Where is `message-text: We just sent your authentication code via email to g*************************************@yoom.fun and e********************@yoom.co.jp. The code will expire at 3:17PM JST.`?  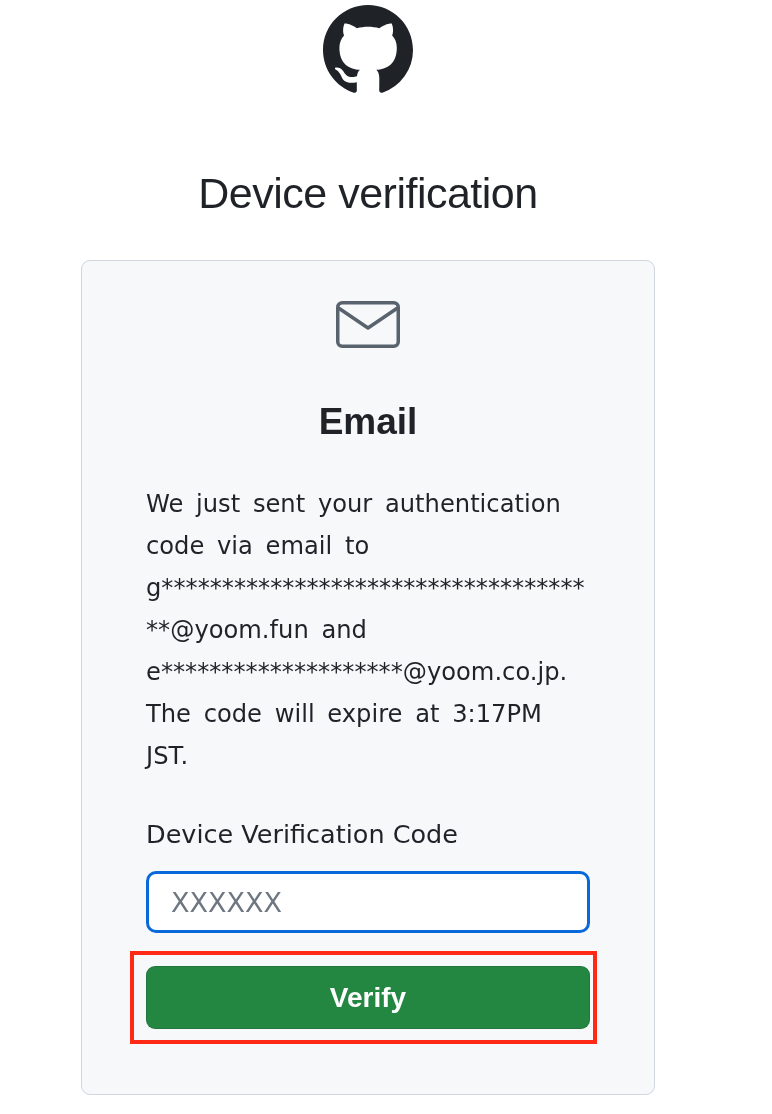
message-text: We just sent your authentication code via email to g*************************************@yoom.fun and e********************@yoom.co.jp. The code will expire at 3:17PM JST. is located at coordinates (366, 630).